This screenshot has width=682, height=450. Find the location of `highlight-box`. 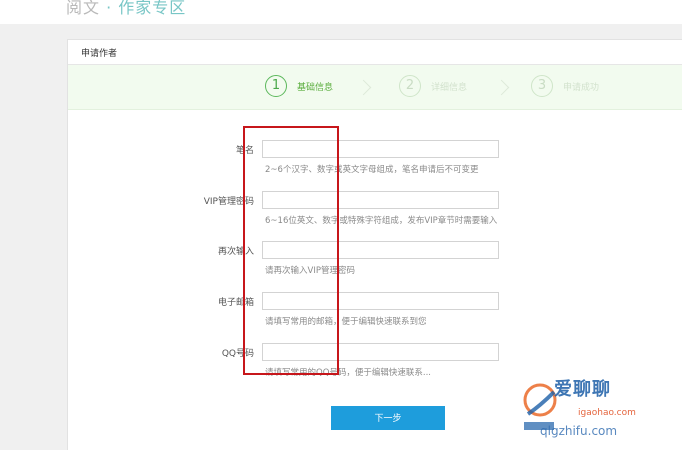

highlight-box is located at coordinates (291, 250).